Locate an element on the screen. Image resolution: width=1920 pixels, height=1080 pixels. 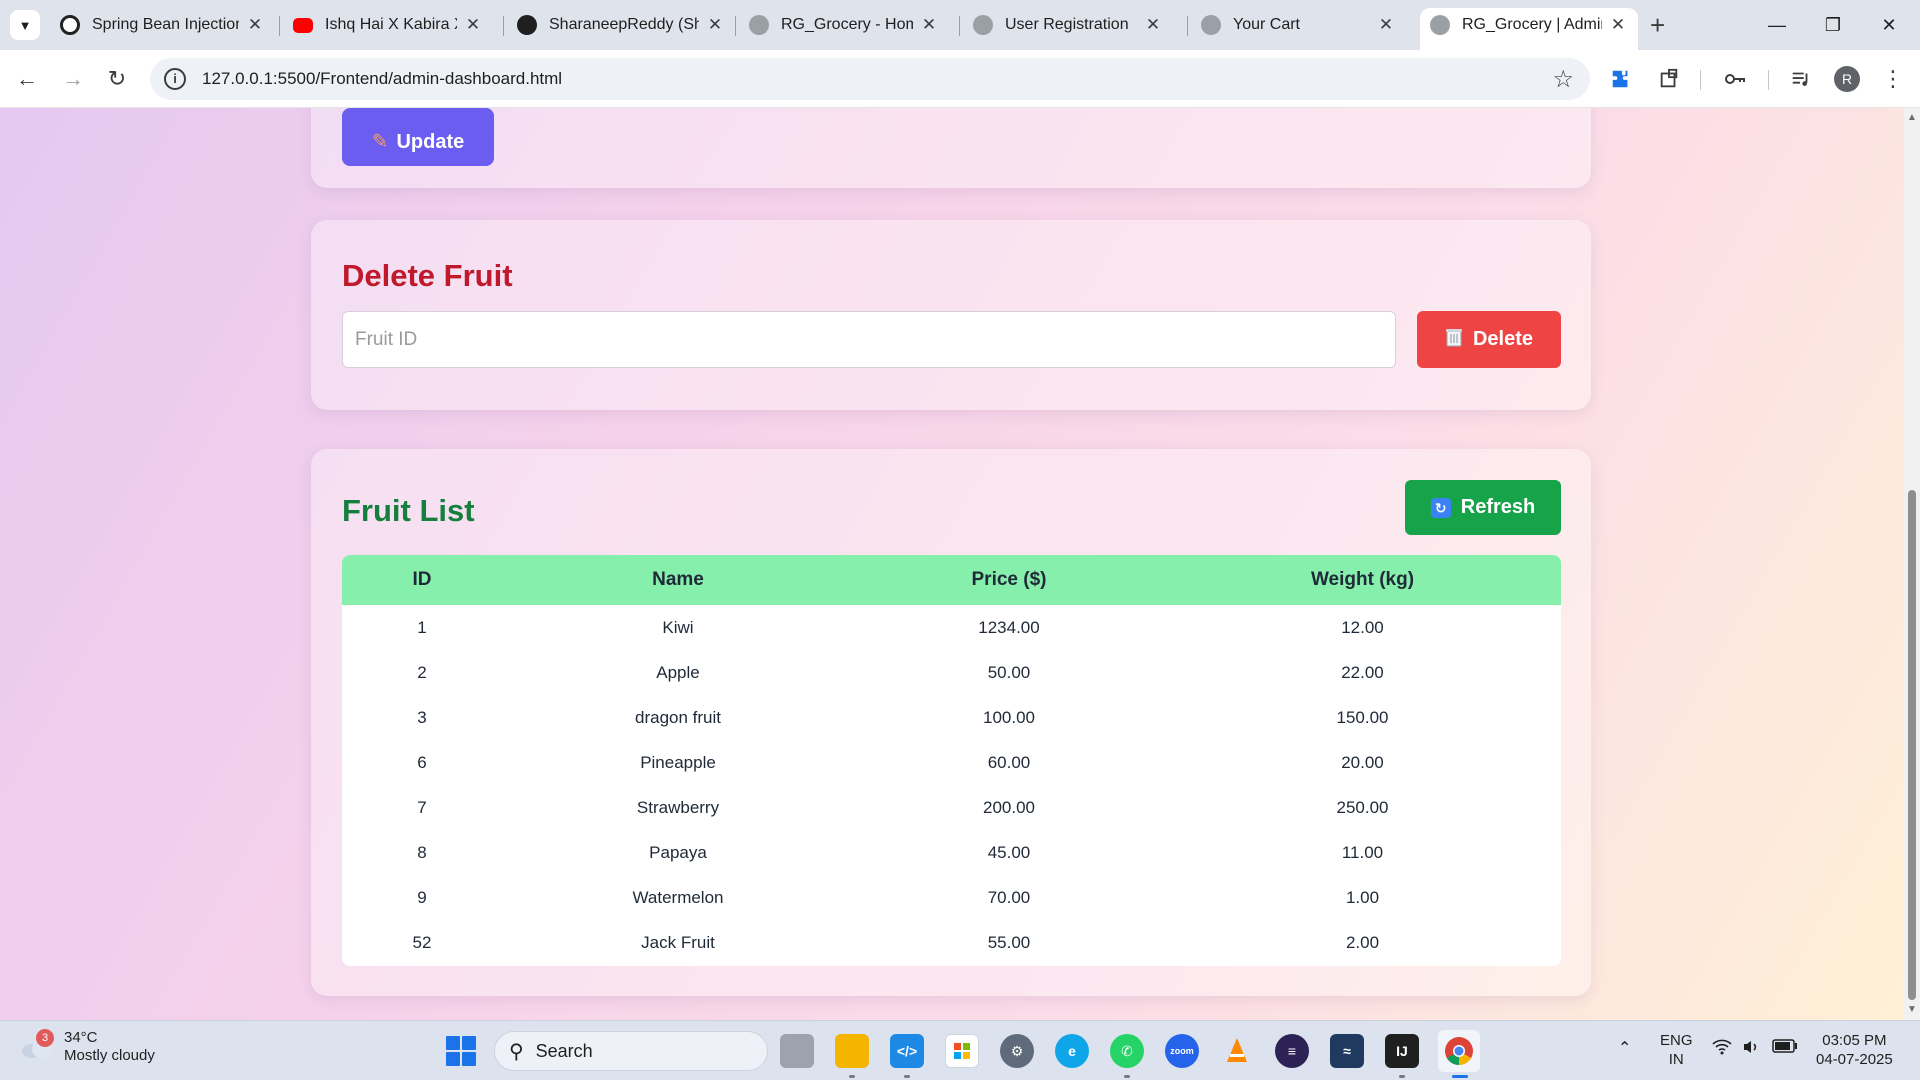
weather-temperature: 34°C is located at coordinates (81, 1037).